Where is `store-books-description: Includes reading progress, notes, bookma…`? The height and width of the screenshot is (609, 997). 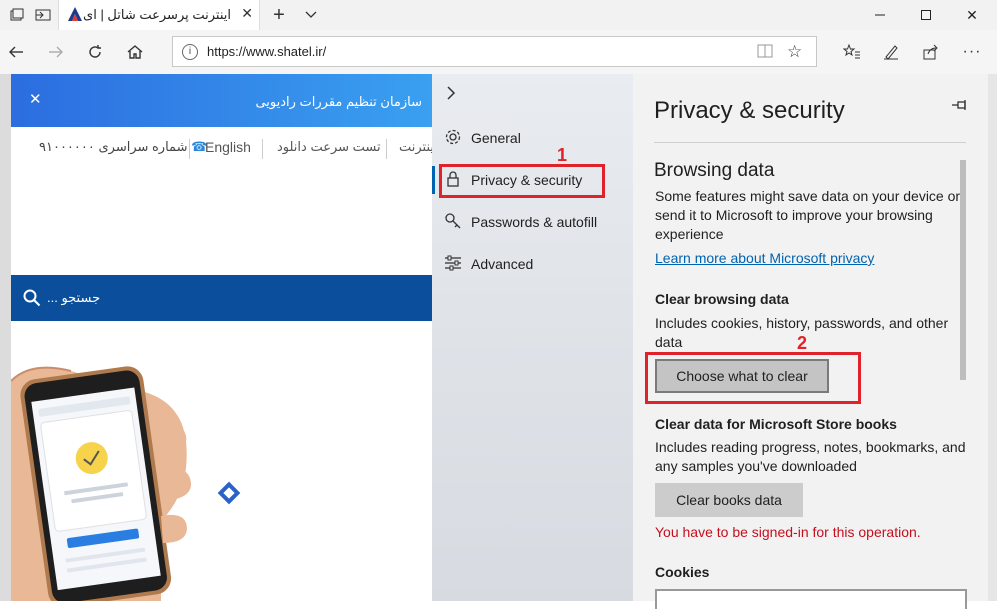
store-books-description: Includes reading progress, notes, bookma… is located at coordinates (810, 456).